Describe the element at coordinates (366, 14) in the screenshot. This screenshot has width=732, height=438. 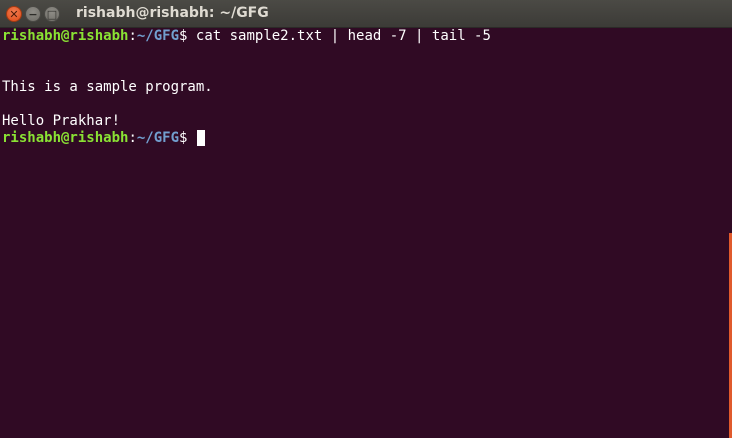
I see `title-bar: ✕ − □ rishabh@rishabh: ~/GFG` at that location.